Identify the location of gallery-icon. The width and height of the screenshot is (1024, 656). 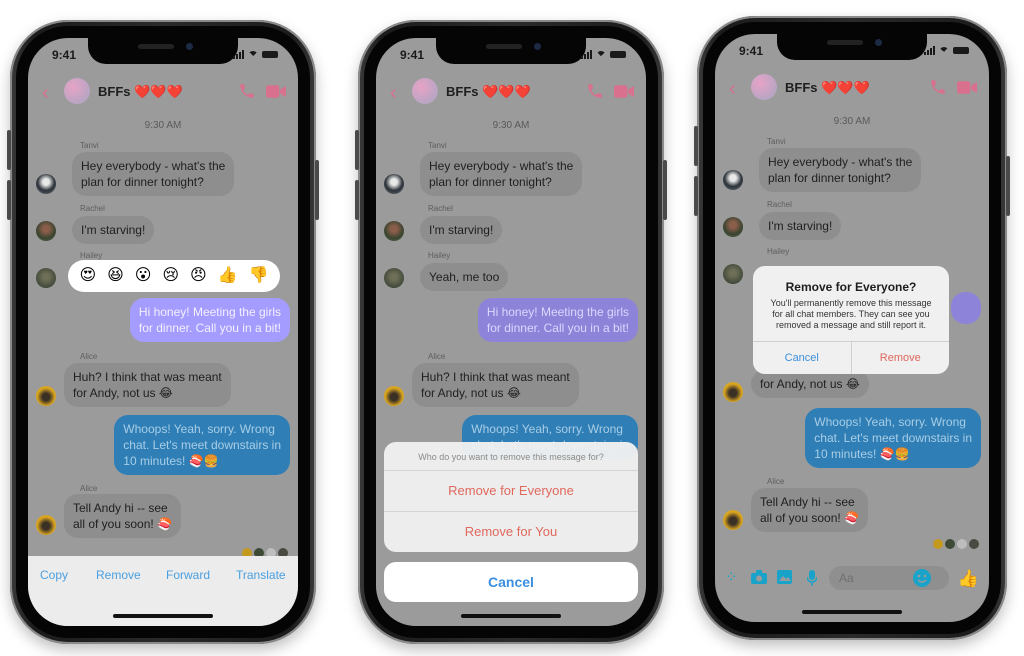
(784, 577).